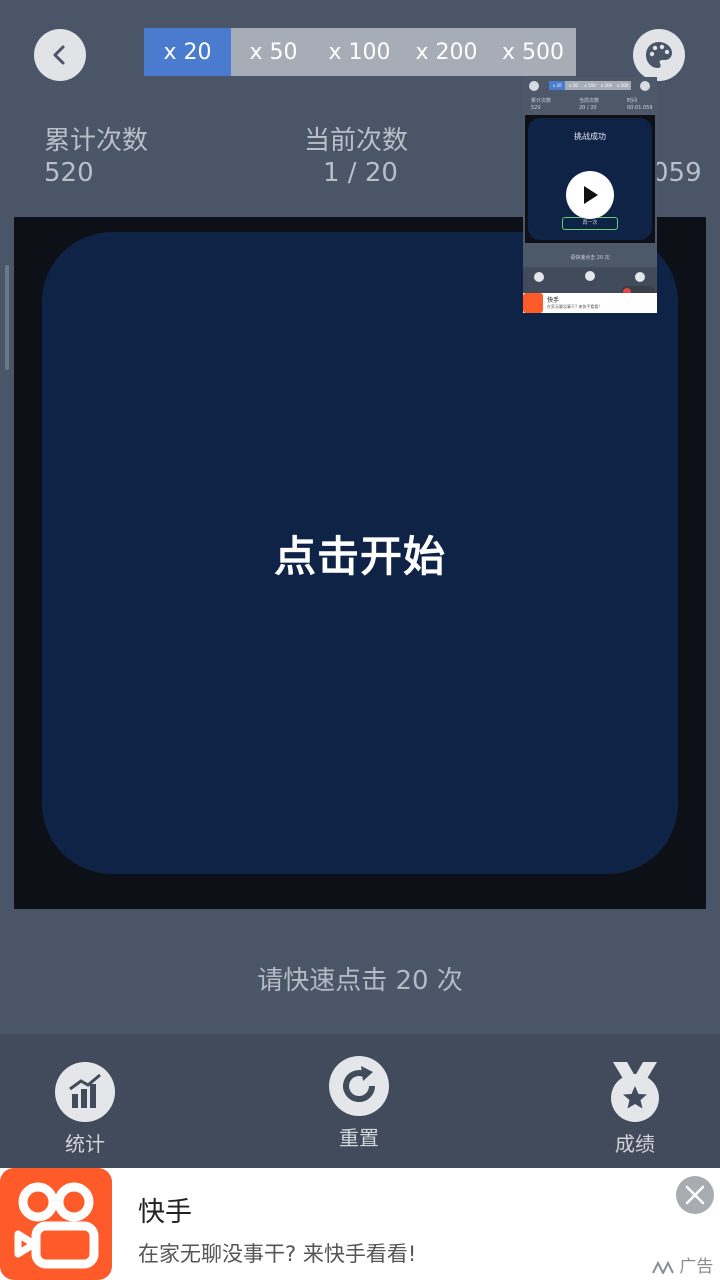 This screenshot has height=1280, width=720. I want to click on thumb-stat-label: 累计次数, so click(541, 101).